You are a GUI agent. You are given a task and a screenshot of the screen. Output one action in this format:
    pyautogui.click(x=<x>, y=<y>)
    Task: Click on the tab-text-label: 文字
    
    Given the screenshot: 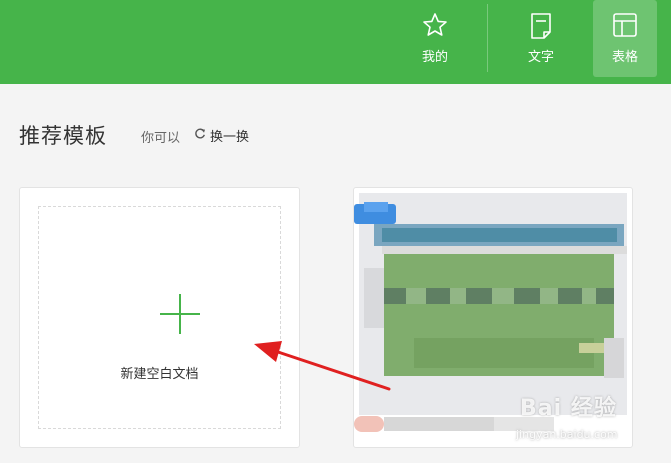 What is the action you would take?
    pyautogui.click(x=540, y=57)
    